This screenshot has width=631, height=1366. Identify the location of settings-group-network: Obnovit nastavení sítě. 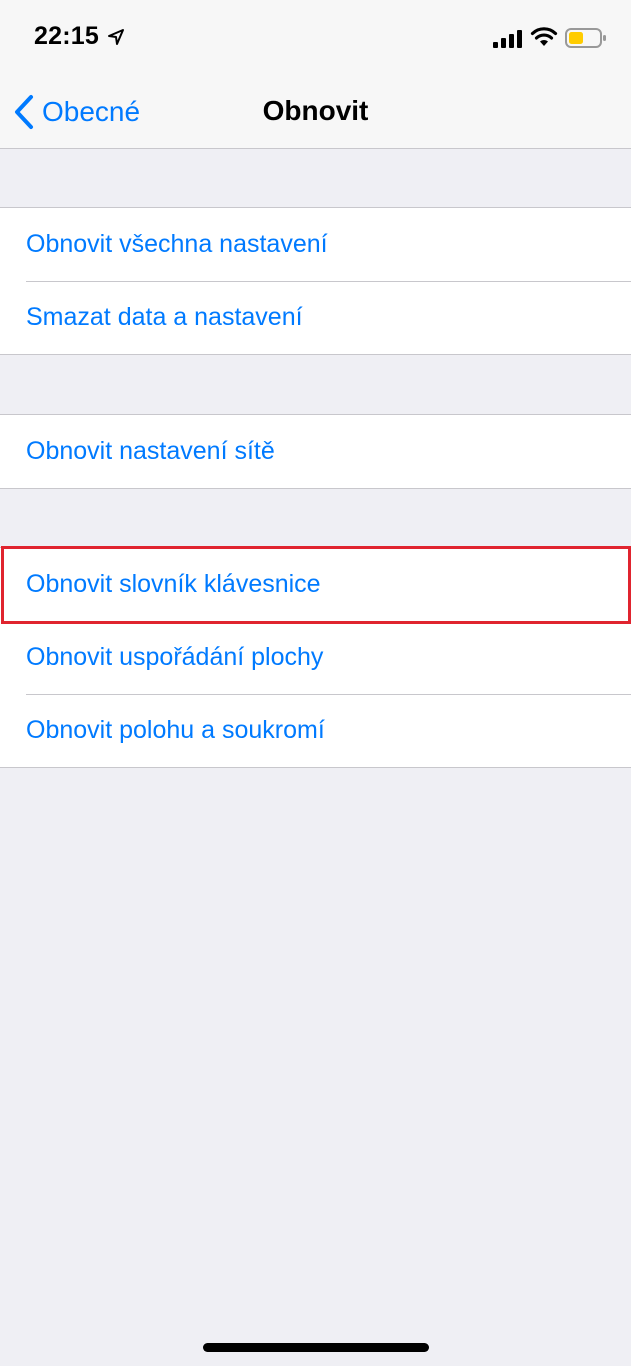
(315, 451).